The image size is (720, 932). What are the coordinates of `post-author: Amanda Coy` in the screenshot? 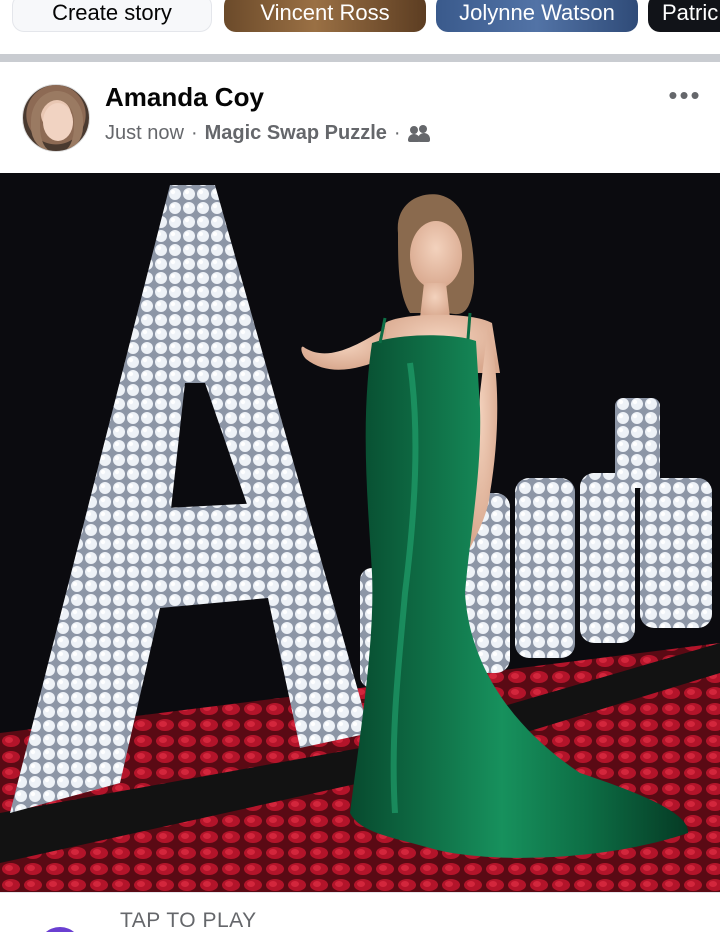 It's located at (184, 97).